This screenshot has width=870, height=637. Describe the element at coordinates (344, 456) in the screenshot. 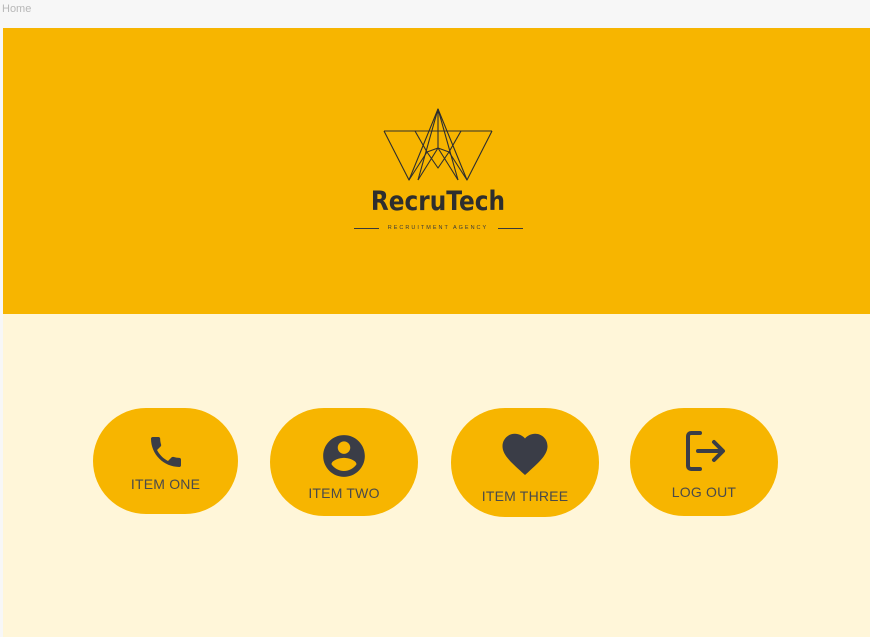

I see `account-circle-icon` at that location.